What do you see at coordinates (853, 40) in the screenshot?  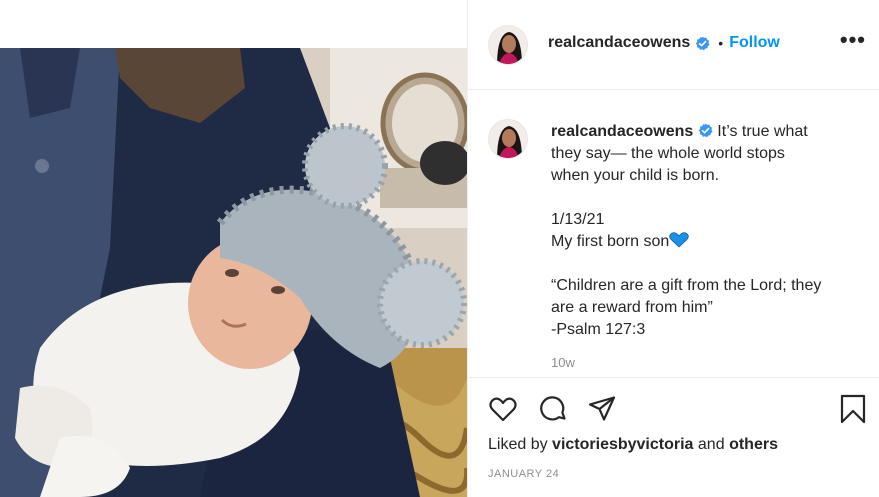 I see `more-options-icon: •••` at bounding box center [853, 40].